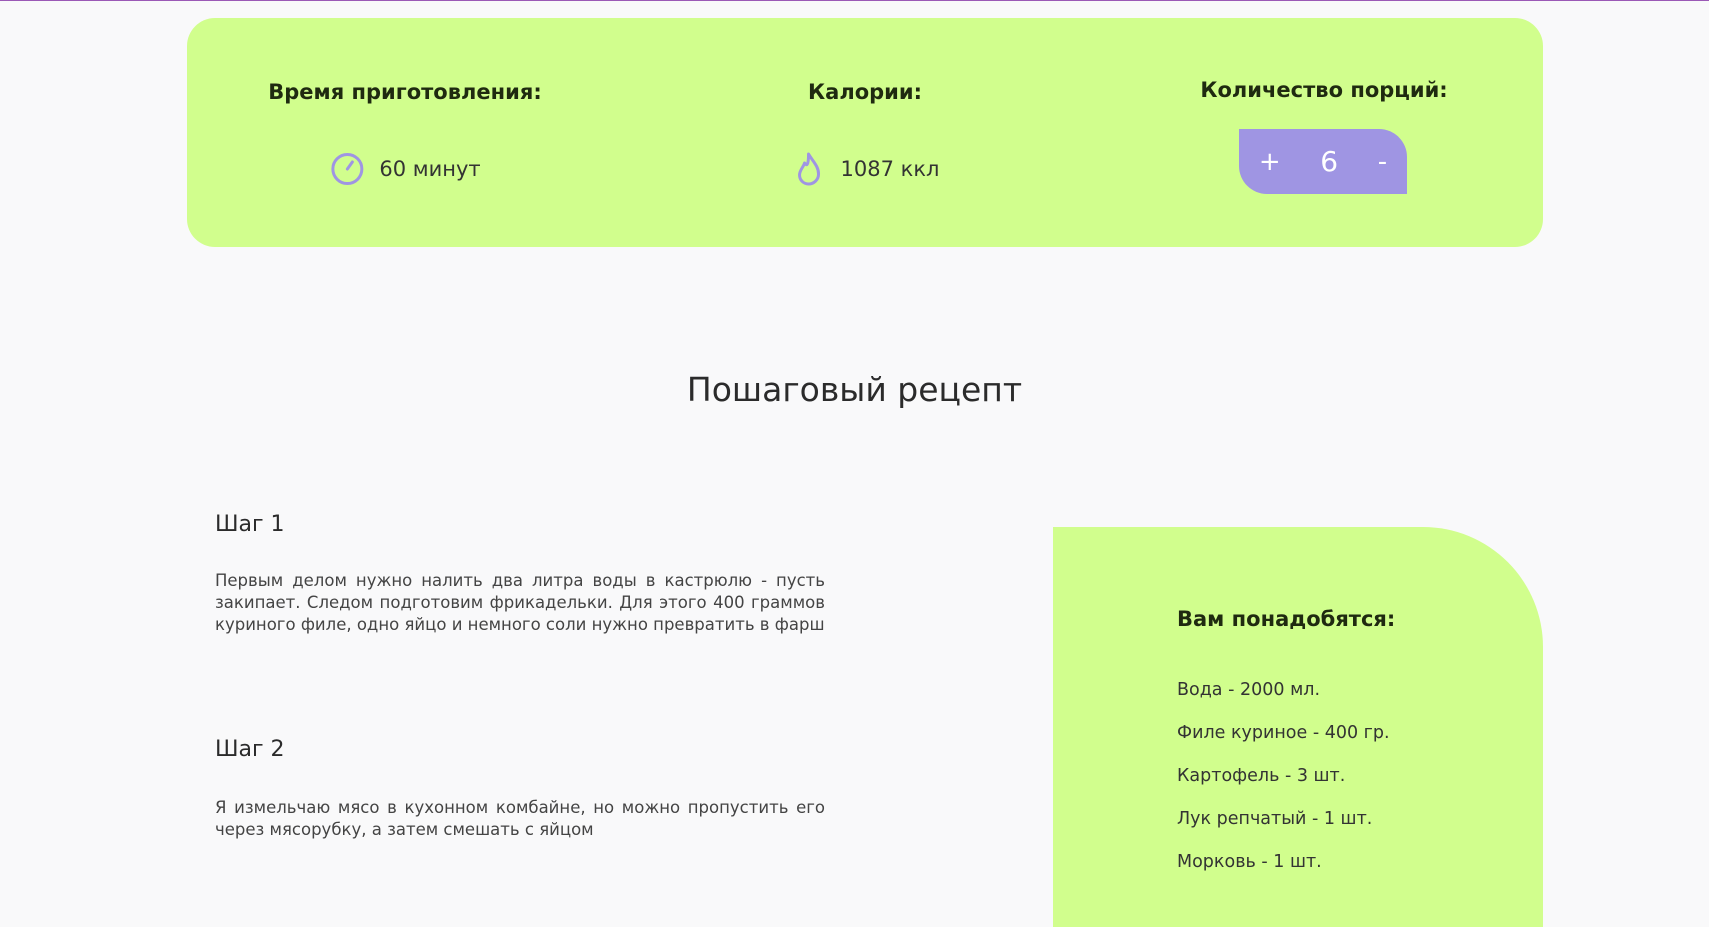 The width and height of the screenshot is (1709, 927). I want to click on ingredient-item: Филе куриное - 400 гр., so click(1283, 733).